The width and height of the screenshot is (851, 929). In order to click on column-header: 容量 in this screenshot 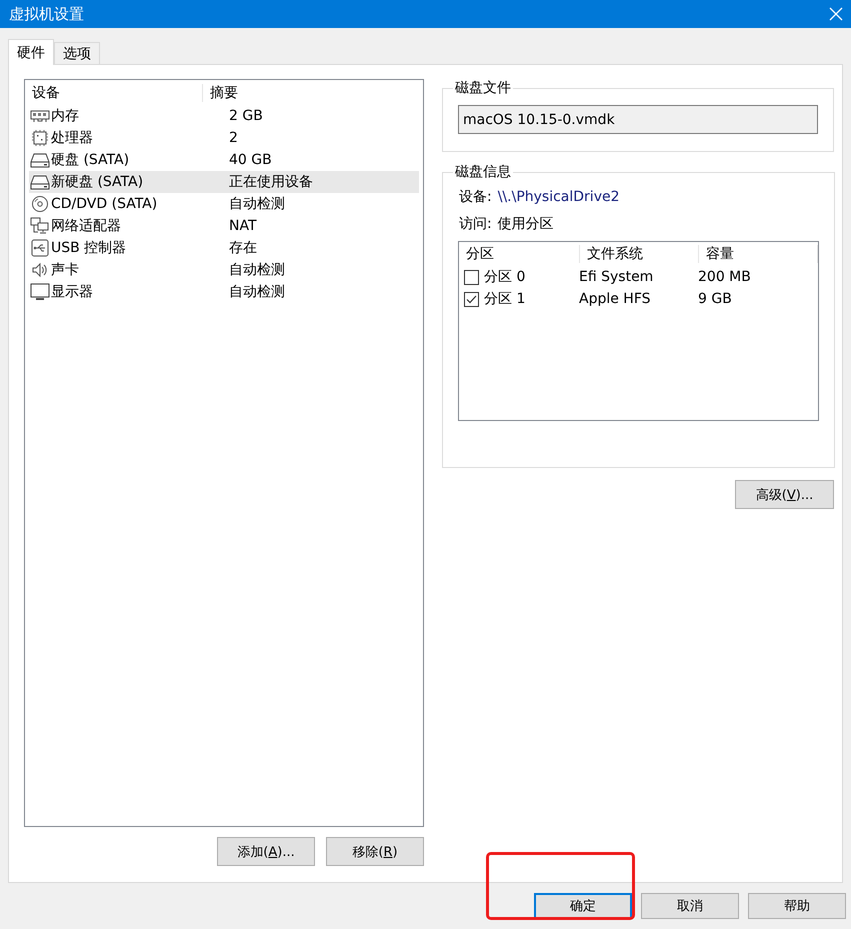, I will do `click(758, 254)`.